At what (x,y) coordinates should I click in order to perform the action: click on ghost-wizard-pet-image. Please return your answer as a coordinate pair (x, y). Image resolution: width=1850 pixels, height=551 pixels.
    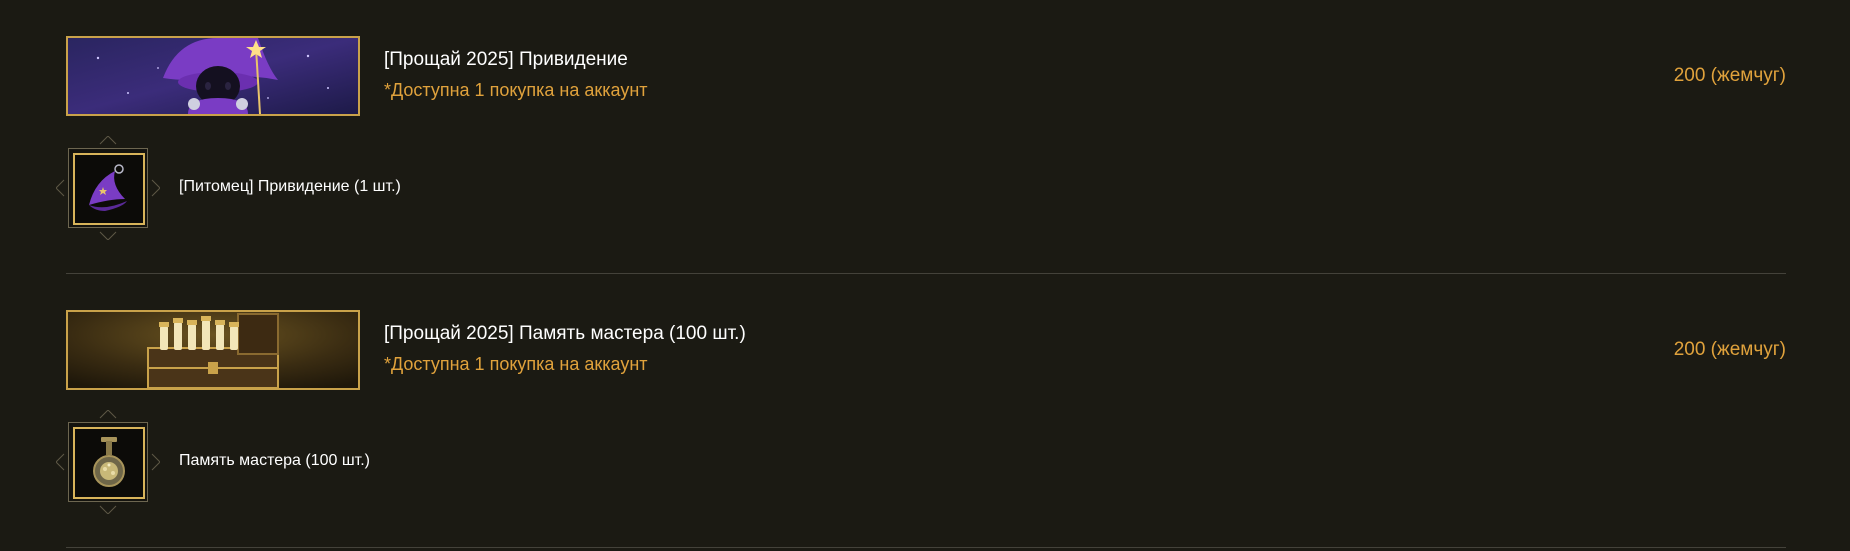
    Looking at the image, I should click on (213, 76).